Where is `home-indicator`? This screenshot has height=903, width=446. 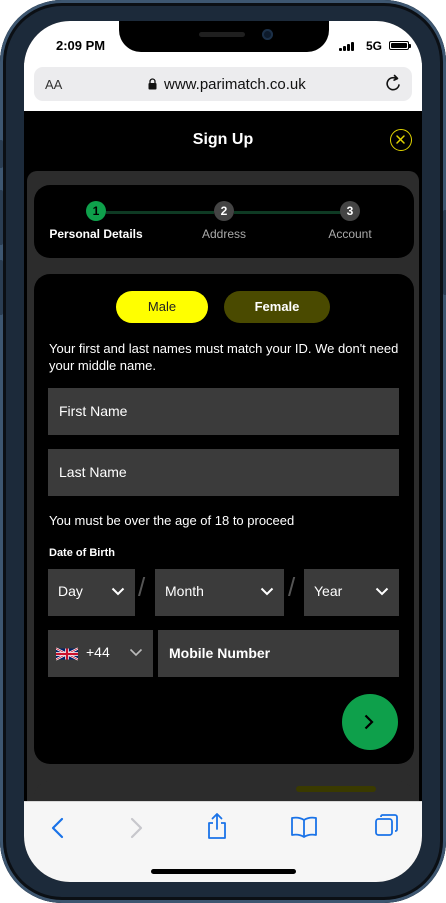
home-indicator is located at coordinates (223, 871).